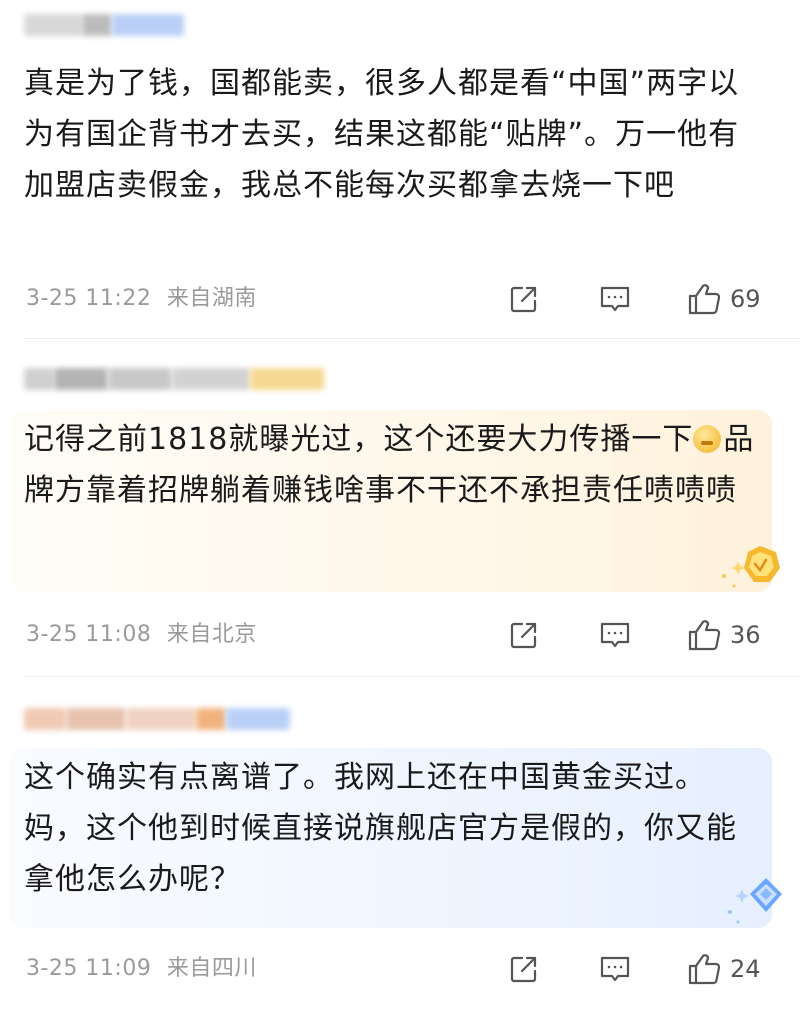  Describe the element at coordinates (400, 635) in the screenshot. I see `comment-actions: 36` at that location.